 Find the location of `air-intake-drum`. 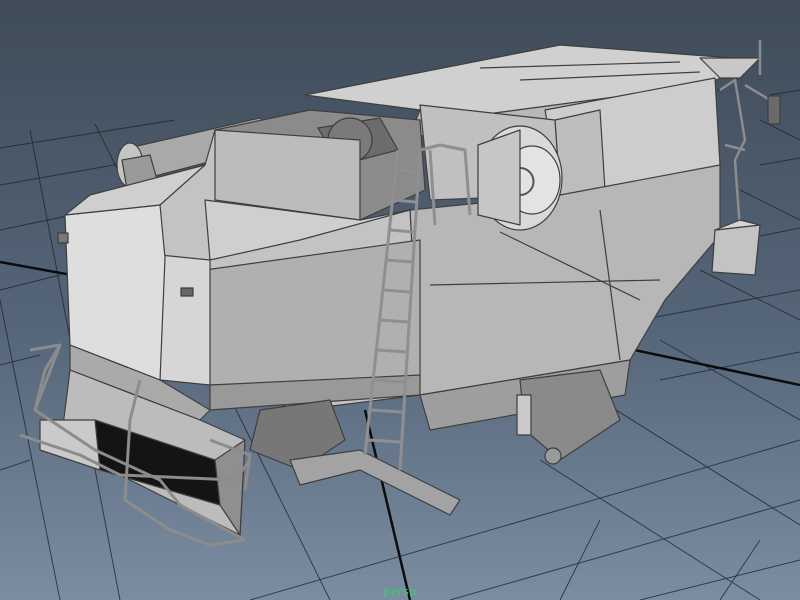

air-intake-drum is located at coordinates (520, 178).